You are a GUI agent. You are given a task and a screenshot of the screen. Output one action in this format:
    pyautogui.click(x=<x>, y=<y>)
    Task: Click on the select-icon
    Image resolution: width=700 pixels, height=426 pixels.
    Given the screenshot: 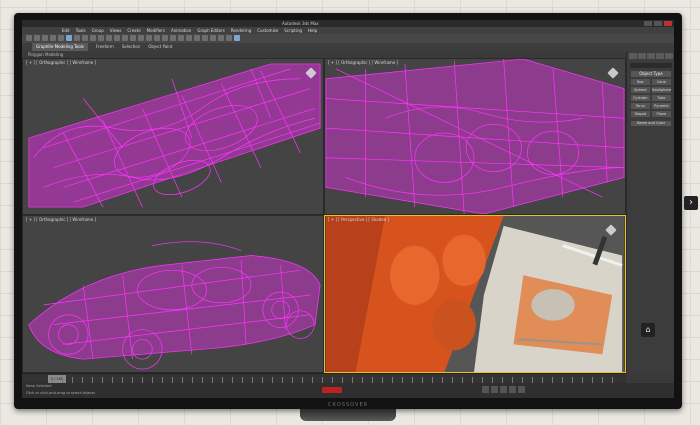 What is the action you would take?
    pyautogui.click(x=69, y=38)
    